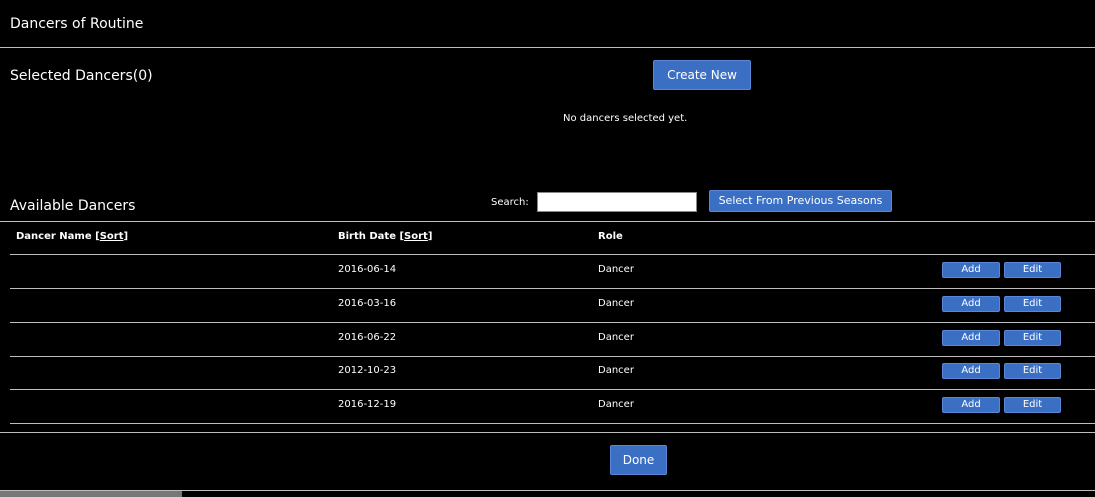  I want to click on search-input, so click(617, 202).